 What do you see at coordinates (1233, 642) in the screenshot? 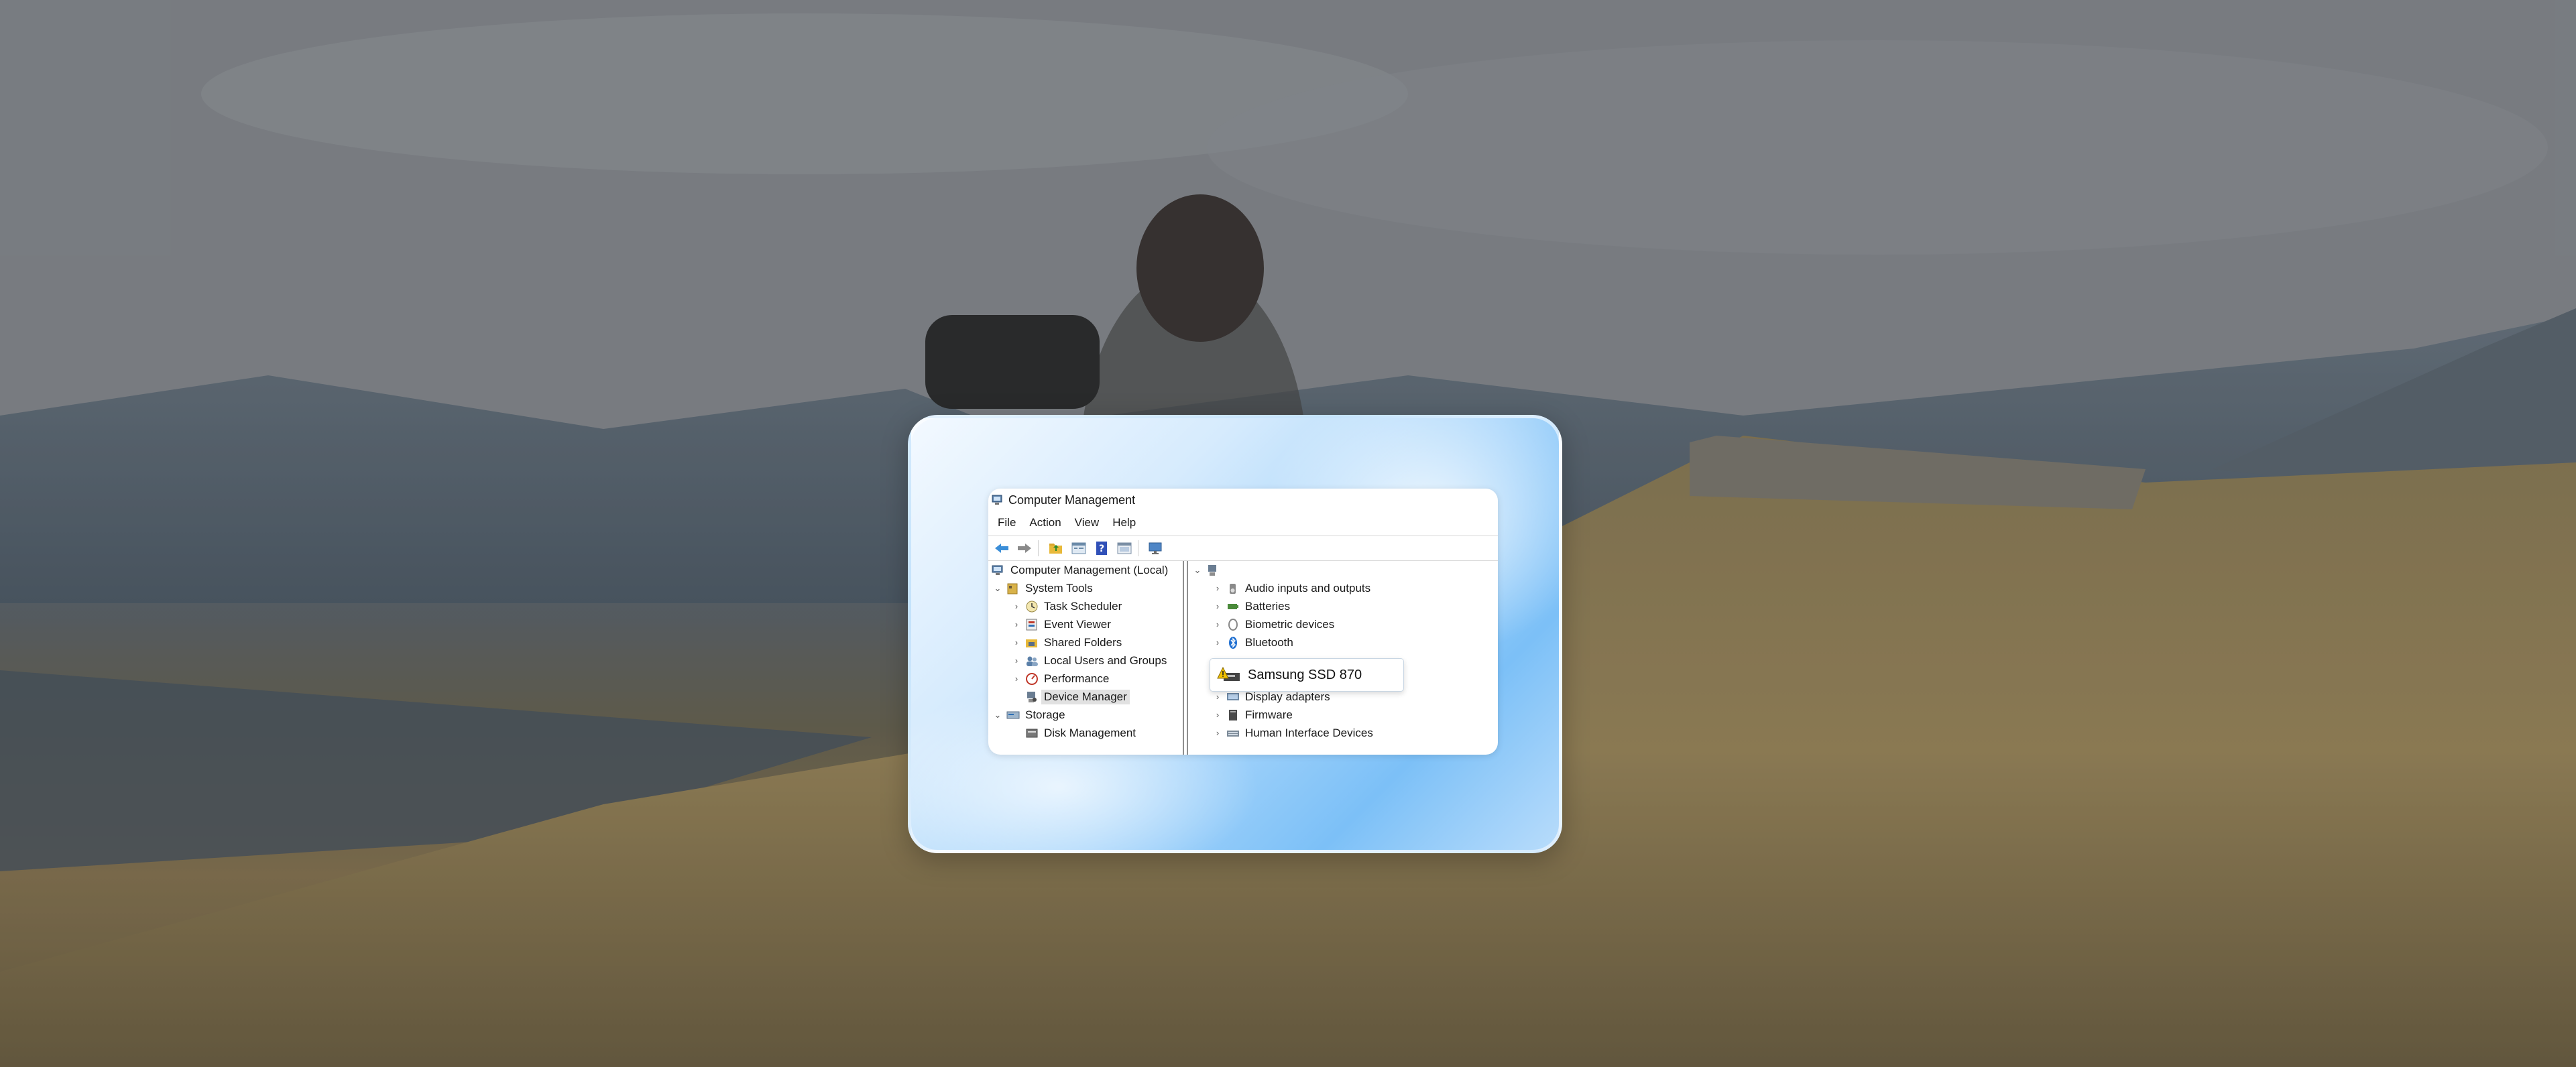
I see `bluetooth-icon` at bounding box center [1233, 642].